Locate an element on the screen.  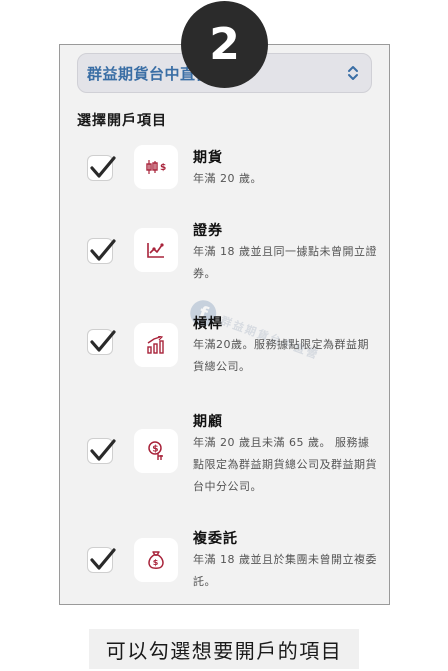
item-title: 期貨 is located at coordinates (208, 158).